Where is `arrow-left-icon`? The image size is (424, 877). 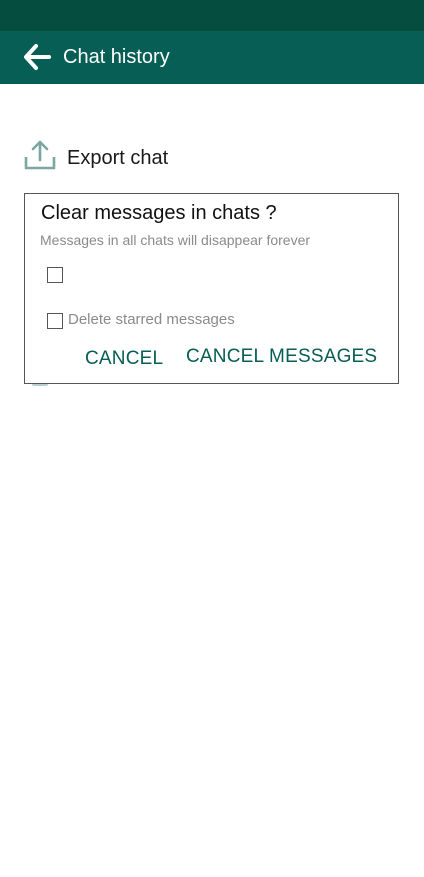 arrow-left-icon is located at coordinates (37, 57).